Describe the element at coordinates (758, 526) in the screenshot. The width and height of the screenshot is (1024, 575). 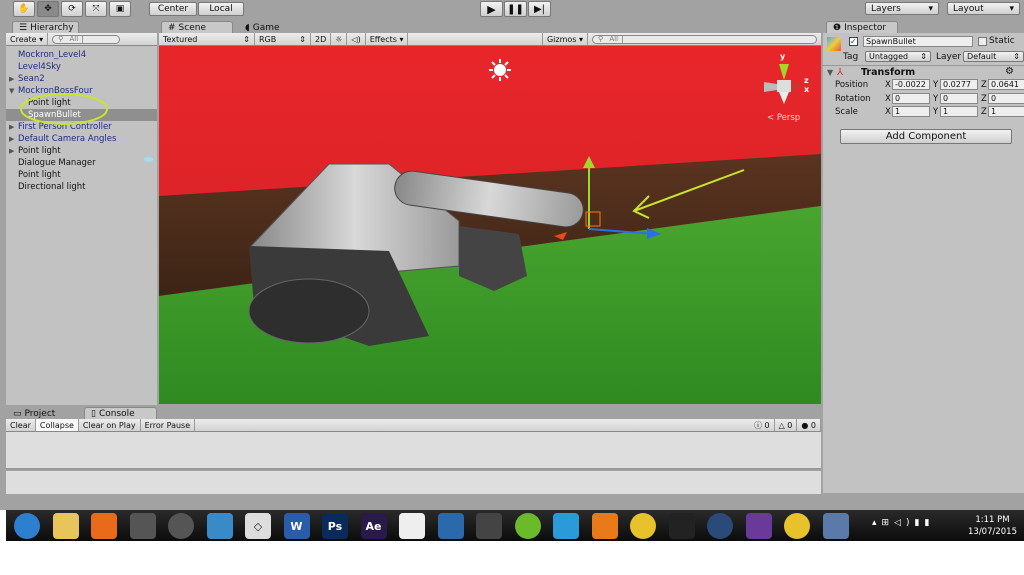
I see `visual-studio-icon` at that location.